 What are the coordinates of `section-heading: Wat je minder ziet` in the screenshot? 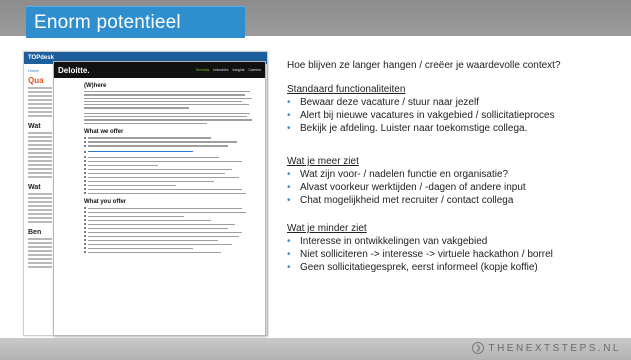 It's located at (327, 228).